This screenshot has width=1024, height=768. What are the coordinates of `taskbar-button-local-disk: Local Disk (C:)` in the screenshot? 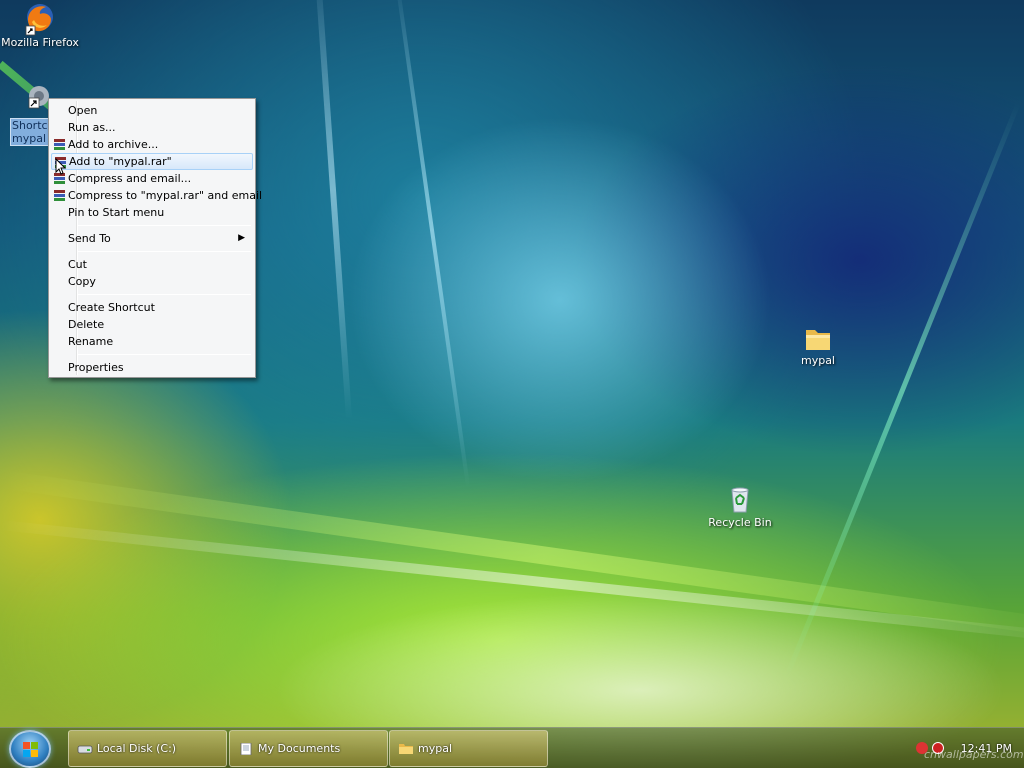 It's located at (147, 748).